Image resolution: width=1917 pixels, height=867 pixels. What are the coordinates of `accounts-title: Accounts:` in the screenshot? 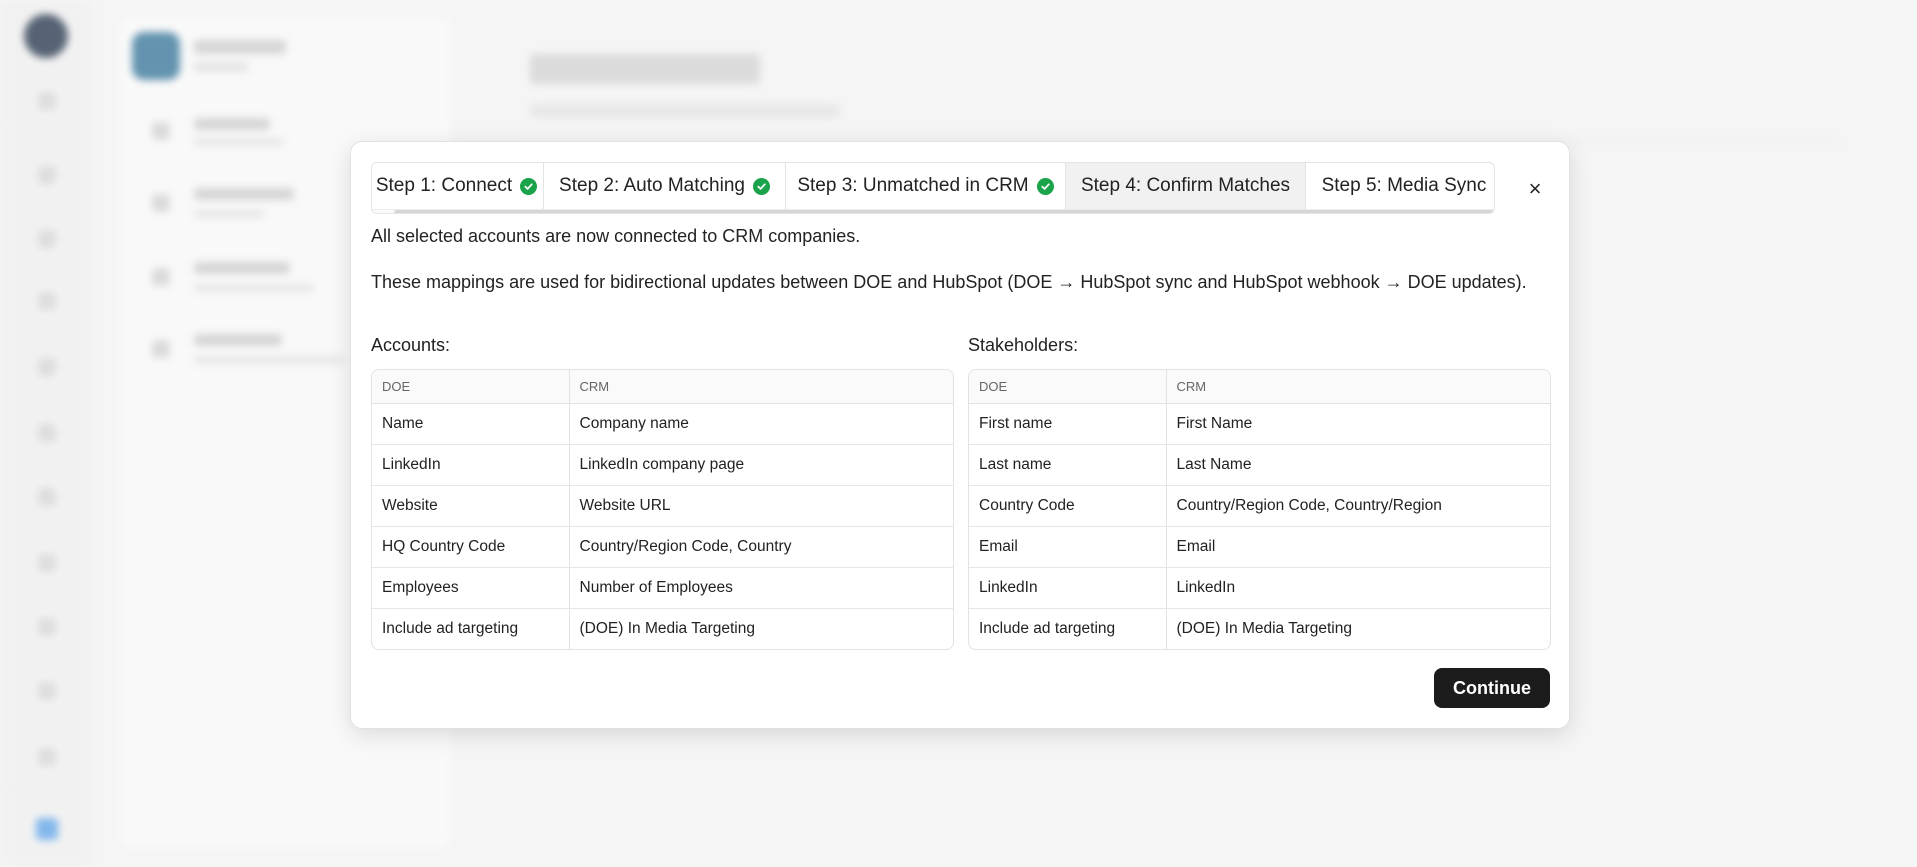 It's located at (411, 345).